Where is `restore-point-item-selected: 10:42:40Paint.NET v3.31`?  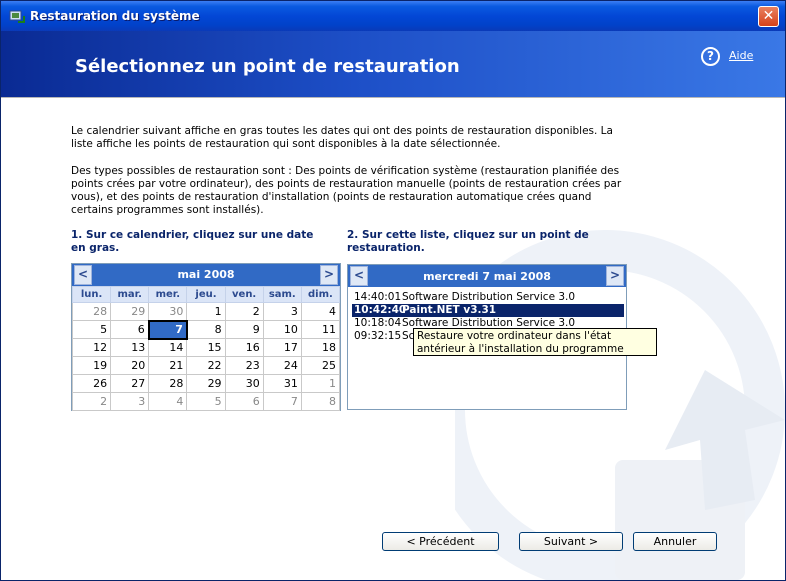
restore-point-item-selected: 10:42:40Paint.NET v3.31 is located at coordinates (488, 310).